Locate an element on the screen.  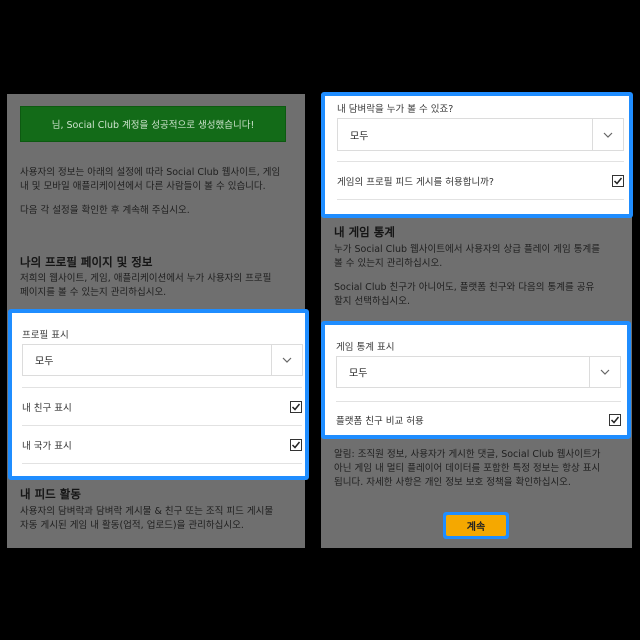
stats-display-select: 모두 is located at coordinates (478, 372).